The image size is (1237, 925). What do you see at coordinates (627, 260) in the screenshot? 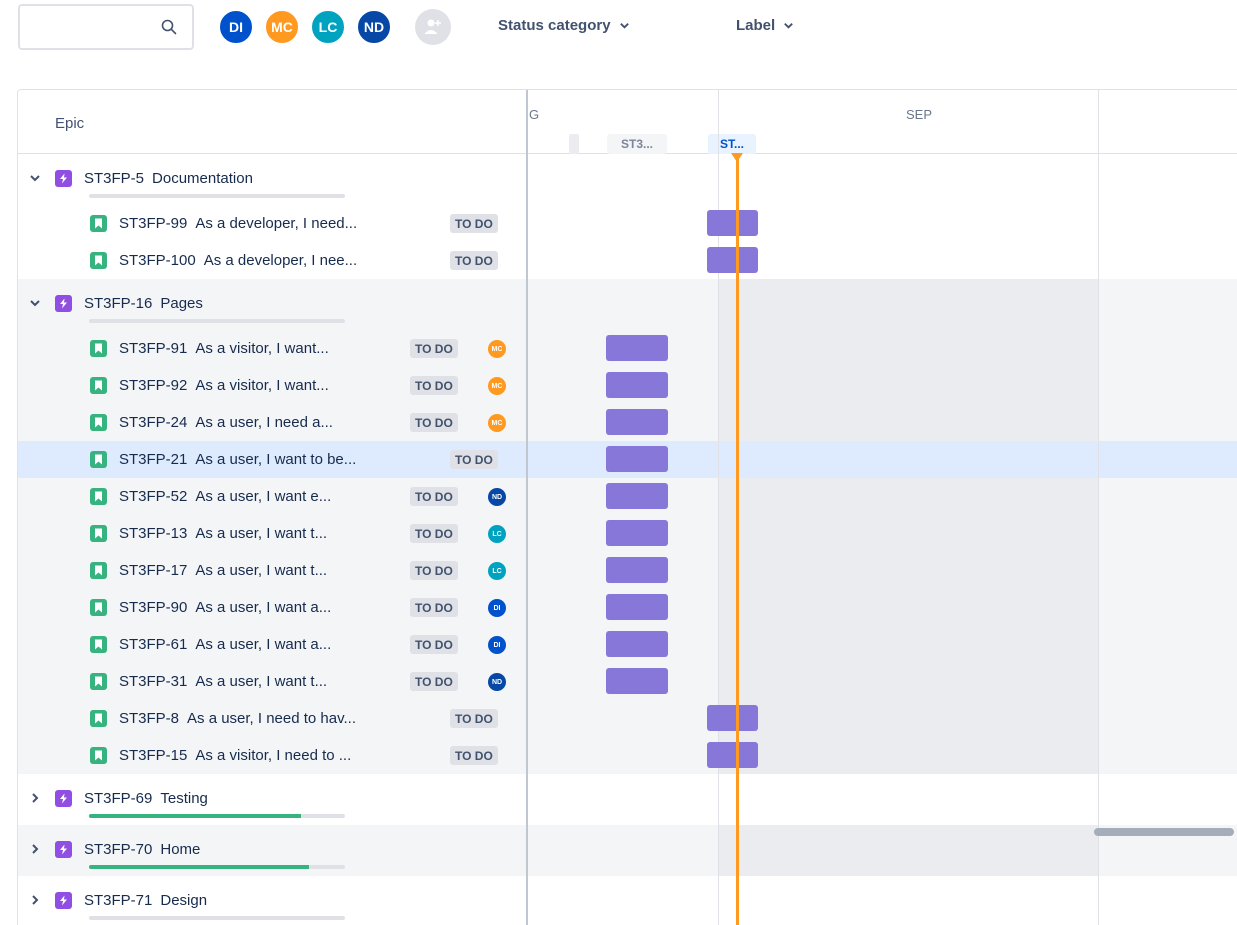
I see `issue-row: ST3FP-100 As a developer, I nee... TO DO` at bounding box center [627, 260].